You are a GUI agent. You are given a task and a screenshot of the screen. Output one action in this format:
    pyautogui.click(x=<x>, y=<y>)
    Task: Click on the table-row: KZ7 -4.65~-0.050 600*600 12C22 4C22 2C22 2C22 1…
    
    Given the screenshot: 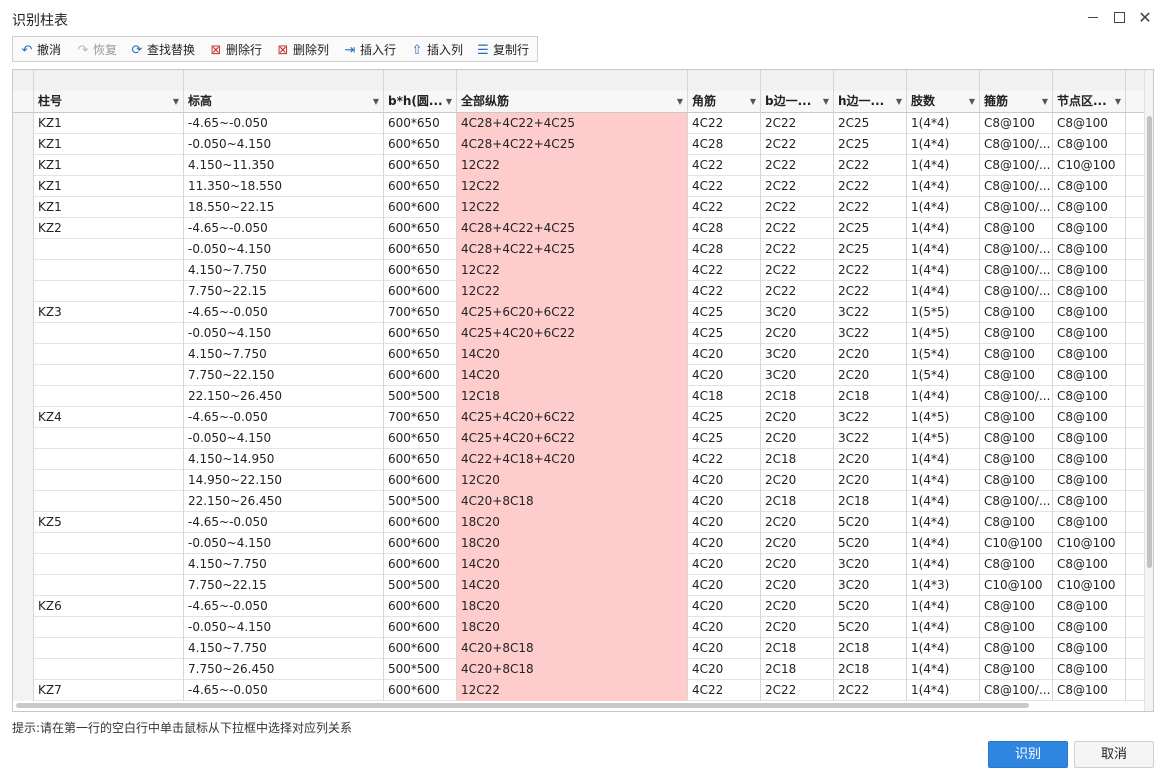 What is the action you would take?
    pyautogui.click(x=583, y=690)
    